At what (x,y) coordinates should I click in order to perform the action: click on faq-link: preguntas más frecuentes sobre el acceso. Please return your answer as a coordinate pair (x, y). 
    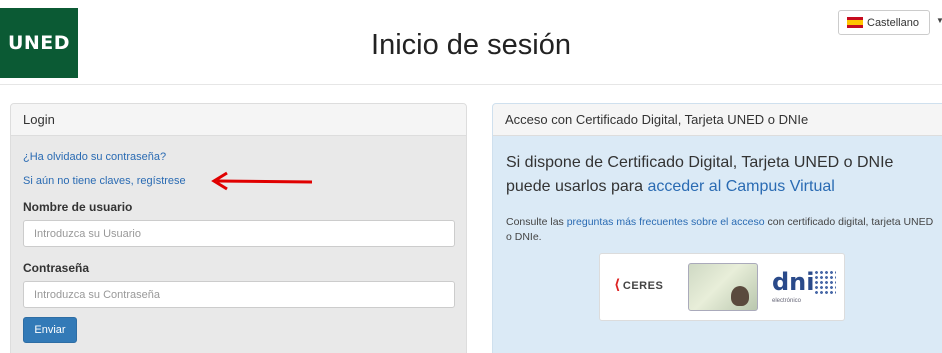
    Looking at the image, I should click on (666, 222).